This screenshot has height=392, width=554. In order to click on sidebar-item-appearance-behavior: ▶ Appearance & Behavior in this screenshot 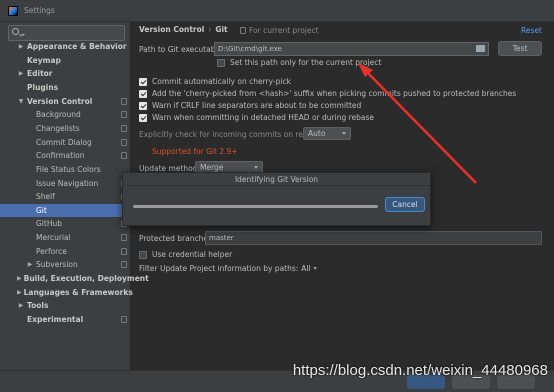, I will do `click(65, 46)`.